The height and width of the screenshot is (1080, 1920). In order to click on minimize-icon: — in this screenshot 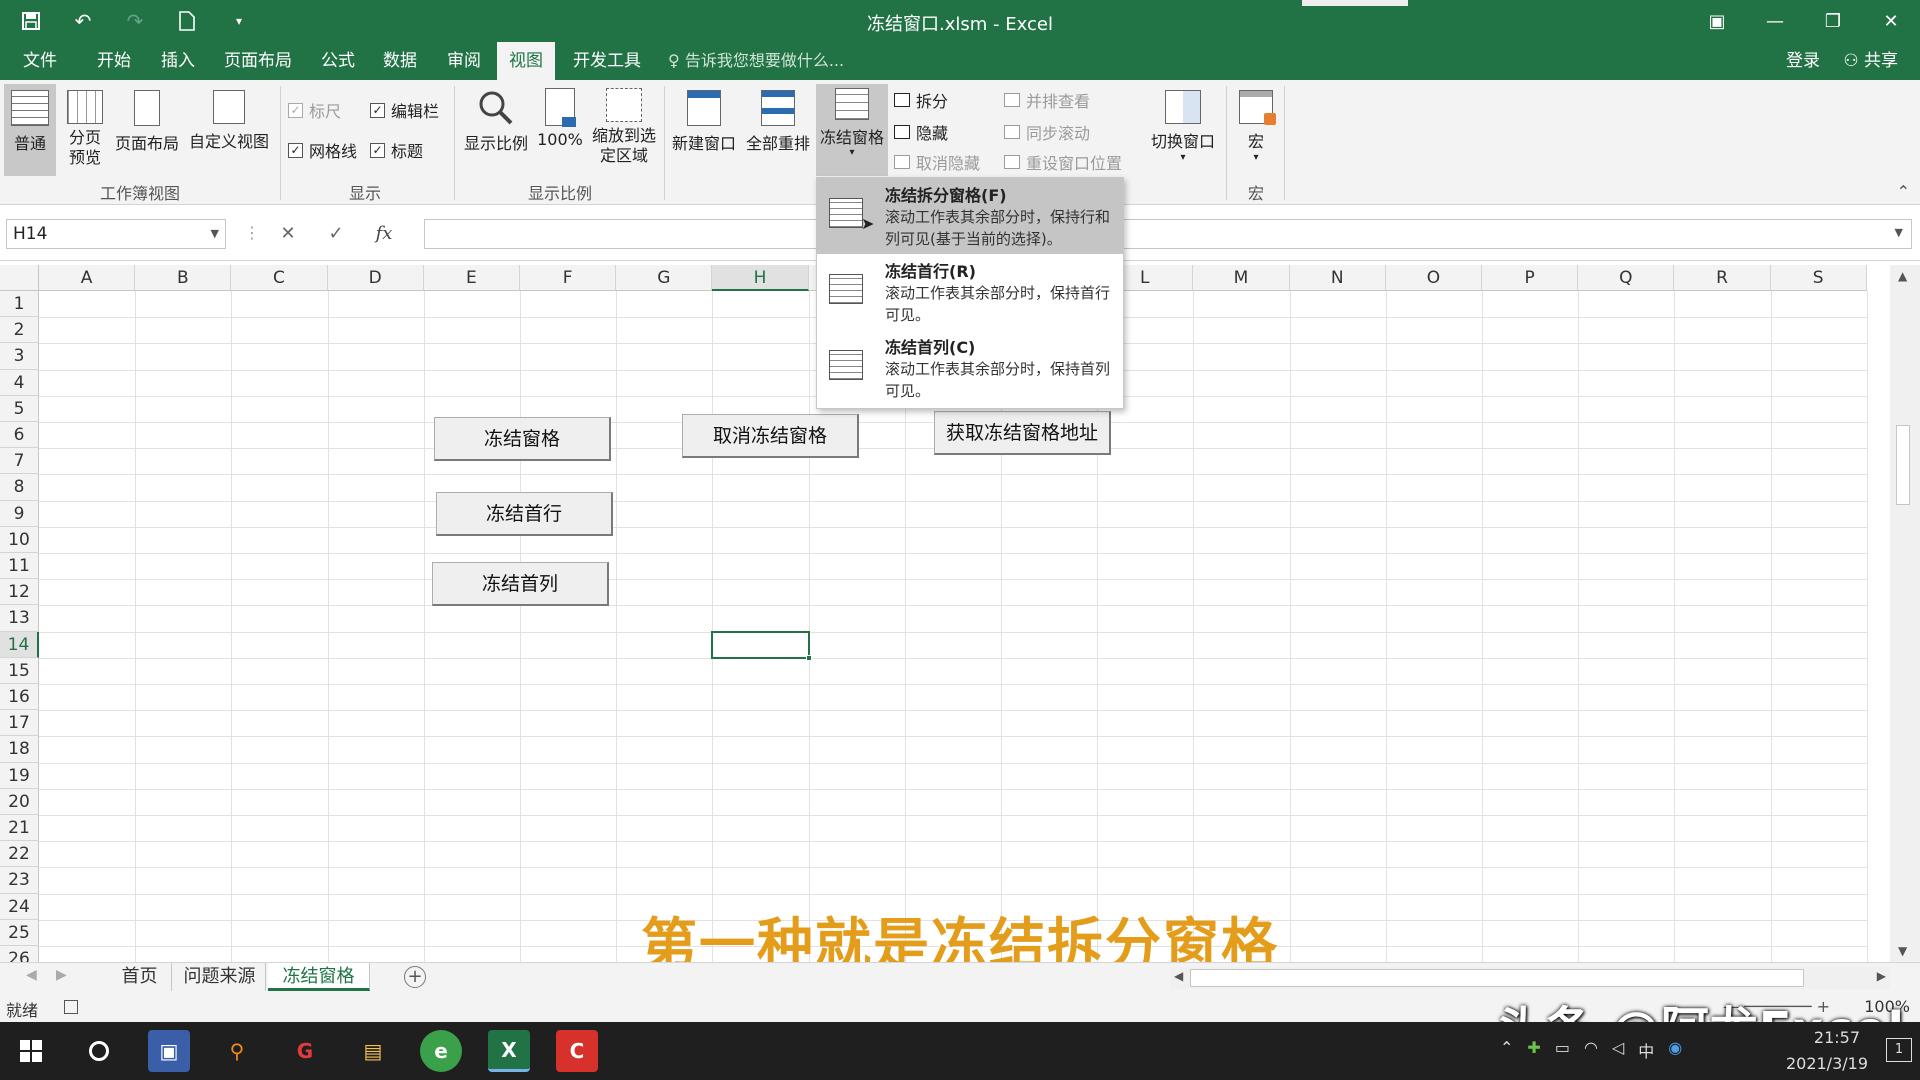, I will do `click(1775, 21)`.